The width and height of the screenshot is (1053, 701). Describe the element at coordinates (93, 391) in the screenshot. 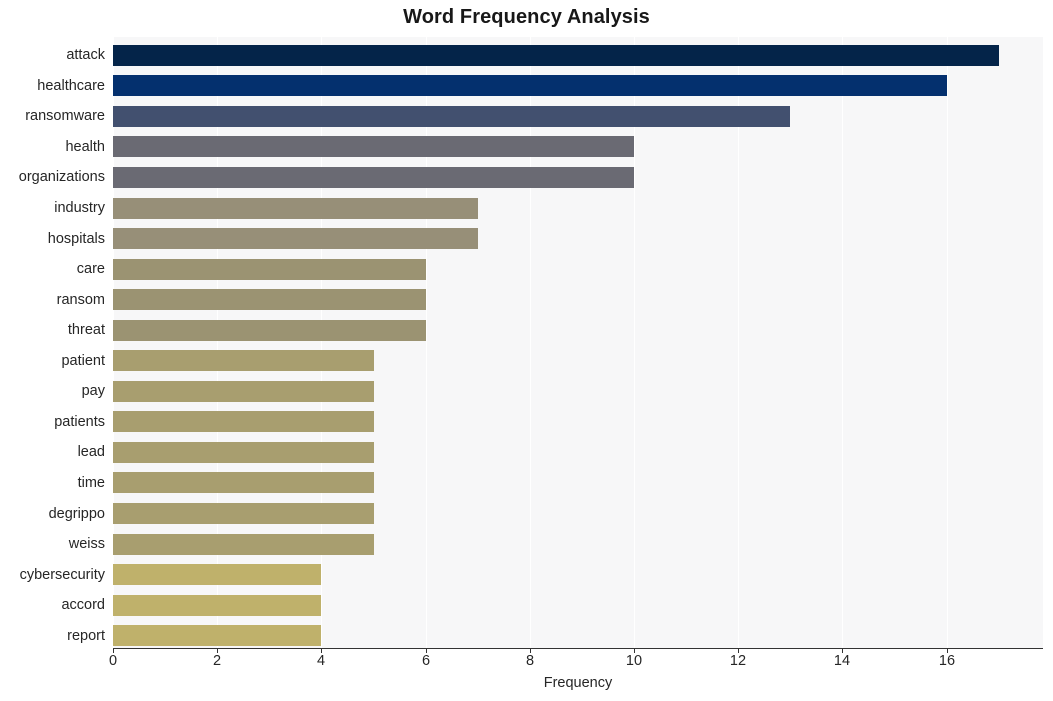

I see `y-axis-label-pay: pay` at that location.